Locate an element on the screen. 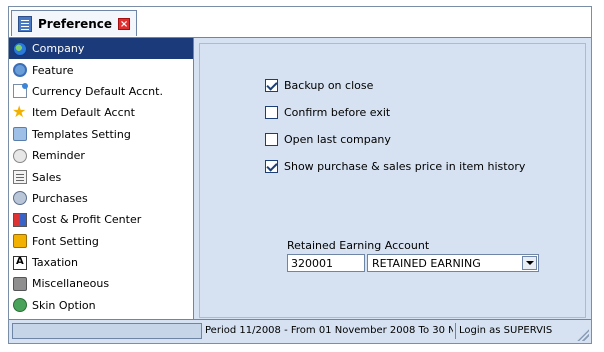 Image resolution: width=604 pixels, height=352 pixels. nav-item-label: Company is located at coordinates (58, 49).